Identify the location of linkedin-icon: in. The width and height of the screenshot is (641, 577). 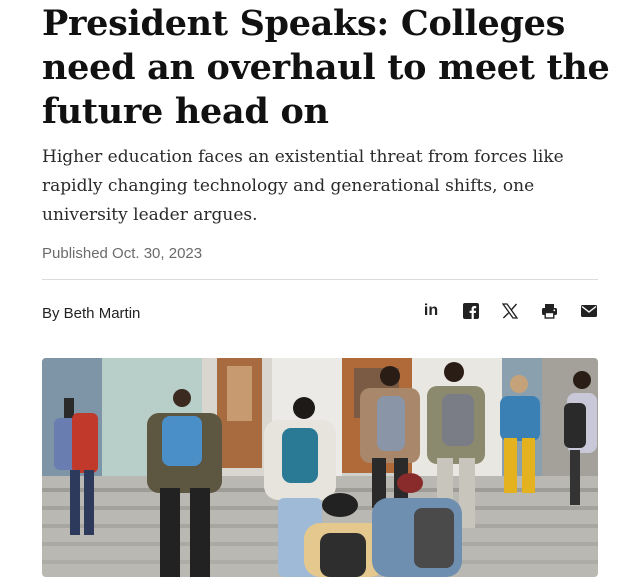
(431, 311).